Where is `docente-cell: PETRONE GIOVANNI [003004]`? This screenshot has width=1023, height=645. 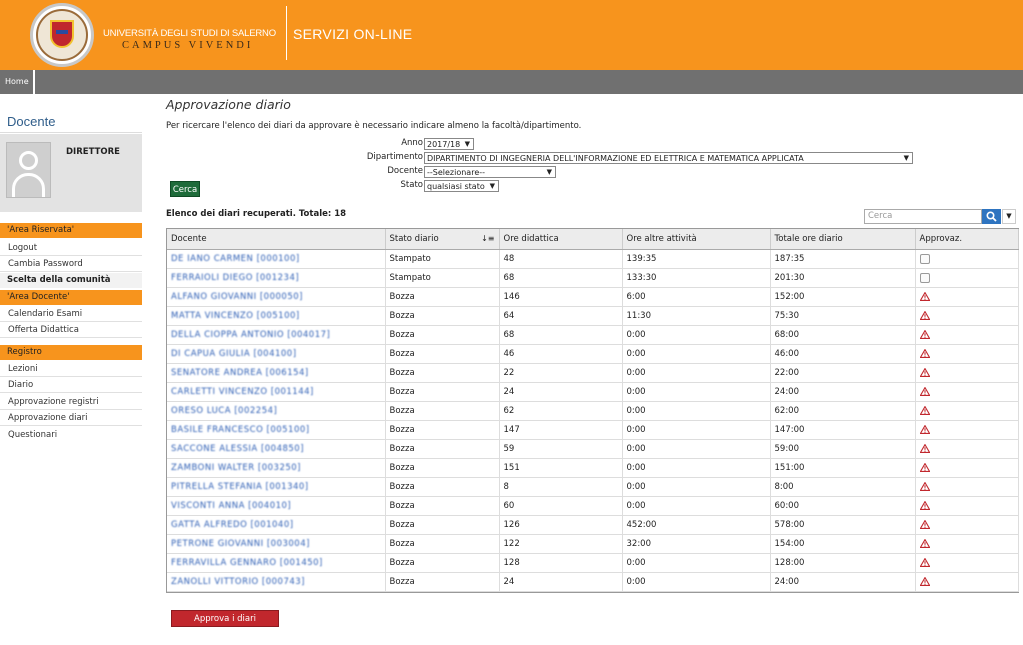
docente-cell: PETRONE GIOVANNI [003004] is located at coordinates (276, 544).